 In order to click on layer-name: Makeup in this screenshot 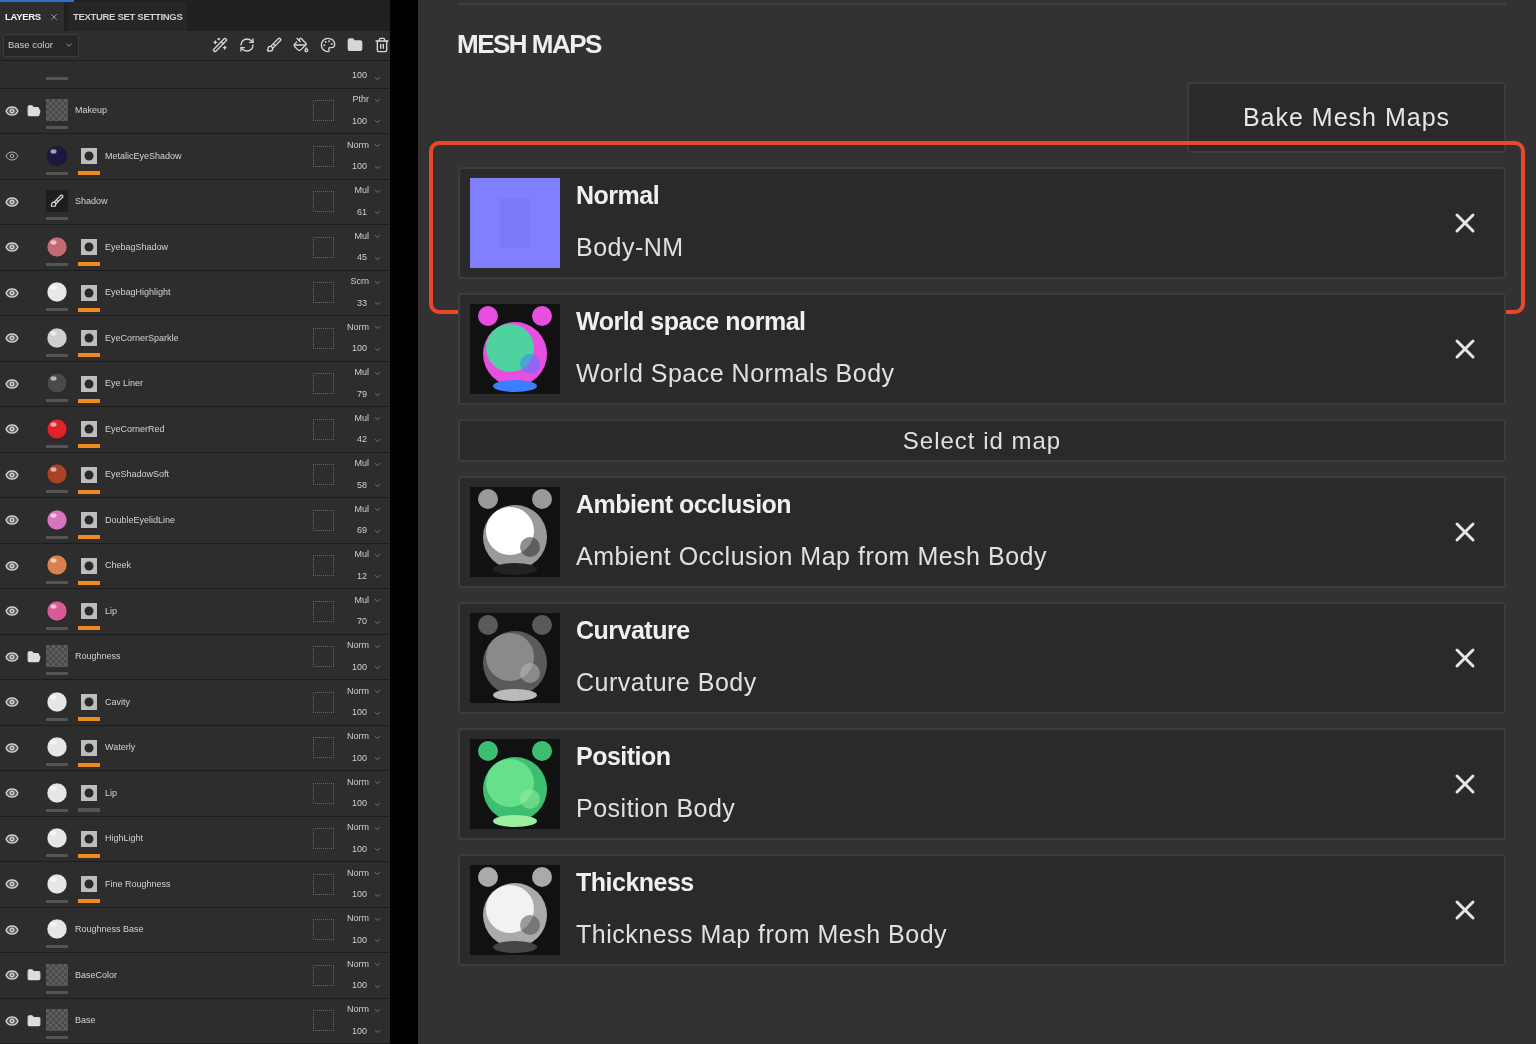, I will do `click(91, 111)`.